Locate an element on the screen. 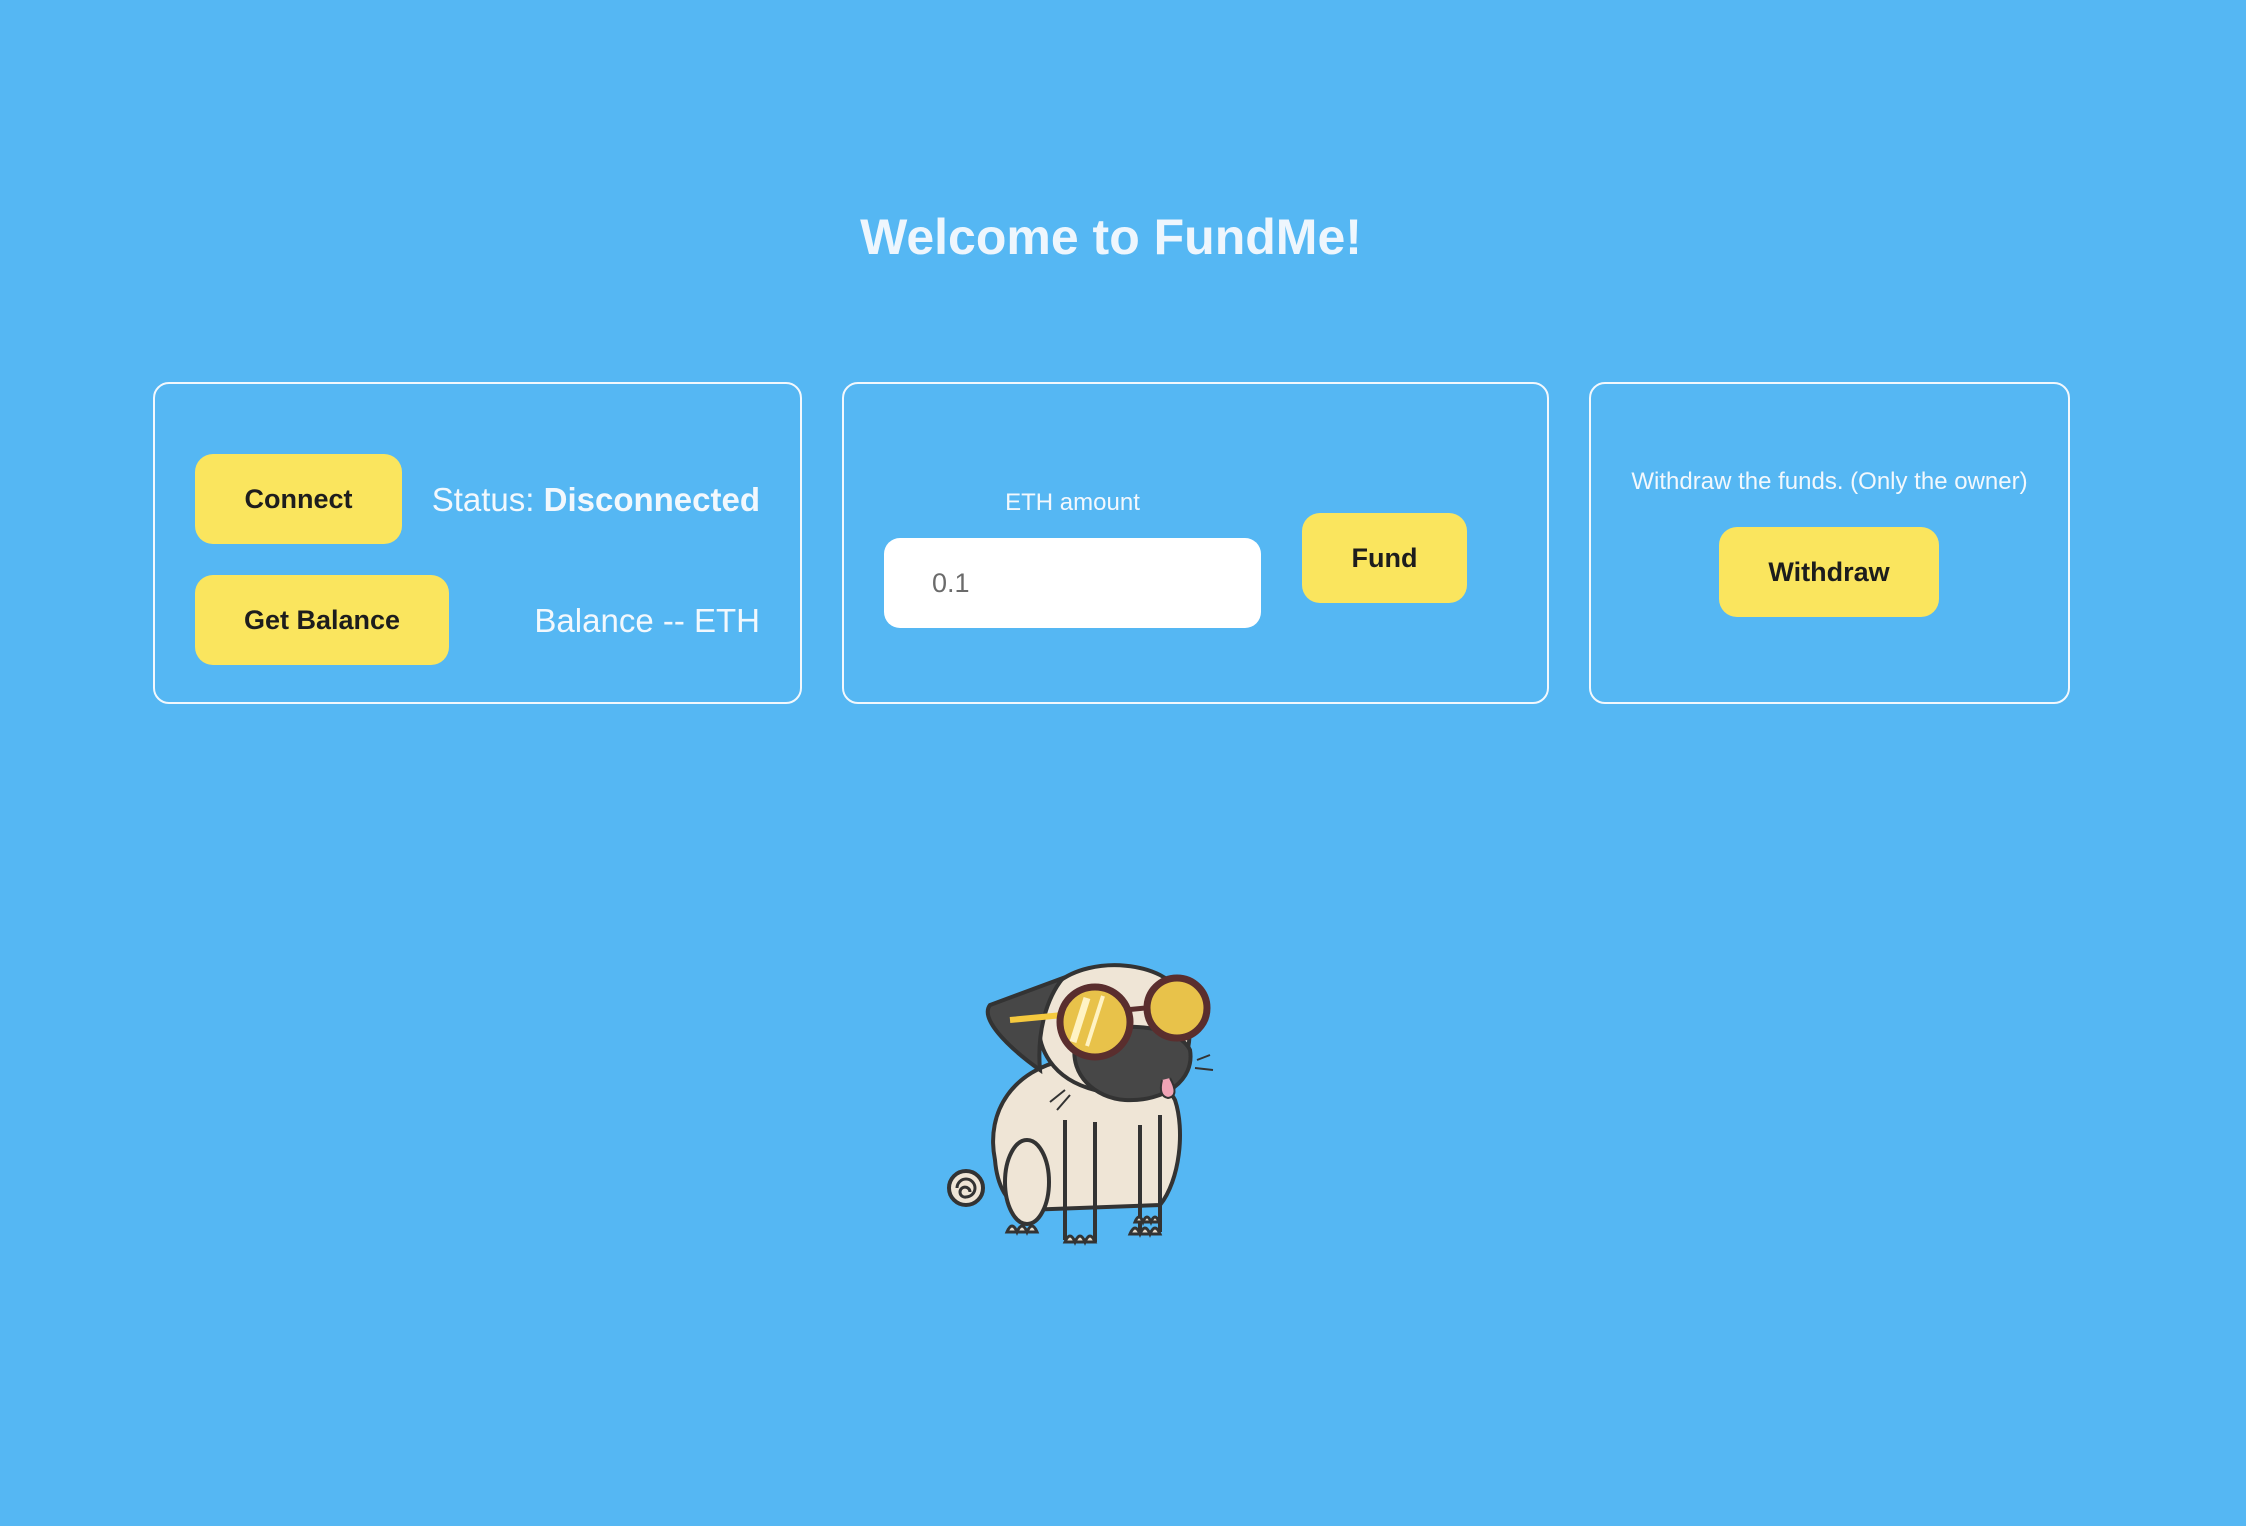  page-title: Welcome to FundMe! is located at coordinates (1111, 237).